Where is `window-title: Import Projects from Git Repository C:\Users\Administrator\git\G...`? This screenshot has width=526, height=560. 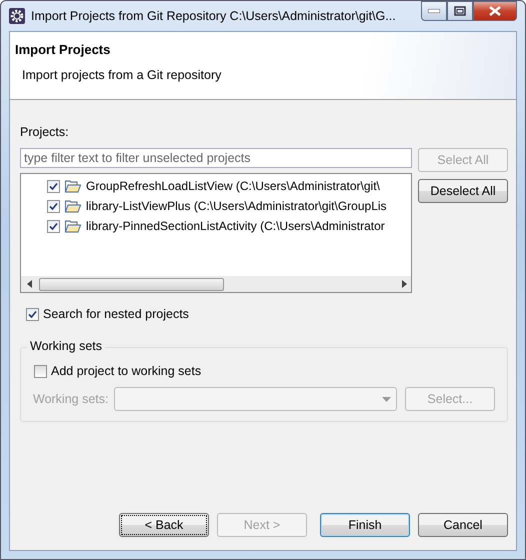
window-title: Import Projects from Git Repository C:\Users\Administrator\git\G... is located at coordinates (214, 16).